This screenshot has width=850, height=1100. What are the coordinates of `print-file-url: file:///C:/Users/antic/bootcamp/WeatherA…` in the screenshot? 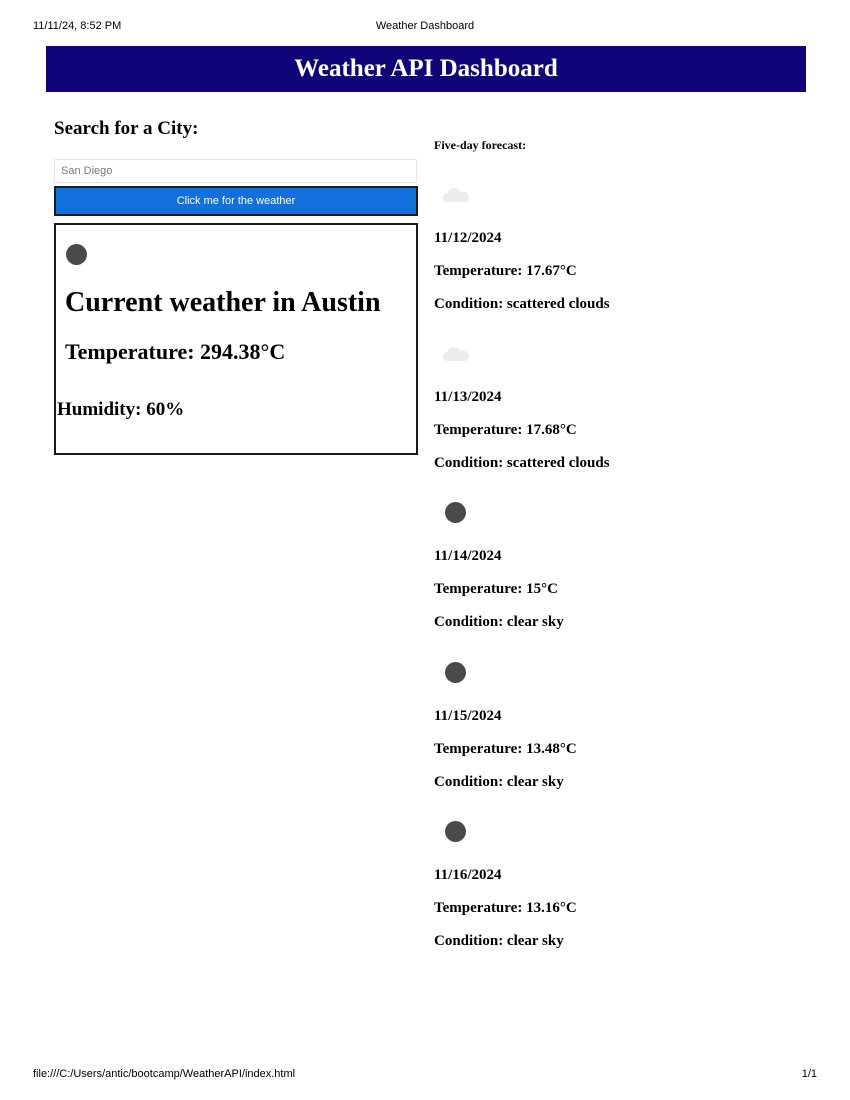 It's located at (164, 1074).